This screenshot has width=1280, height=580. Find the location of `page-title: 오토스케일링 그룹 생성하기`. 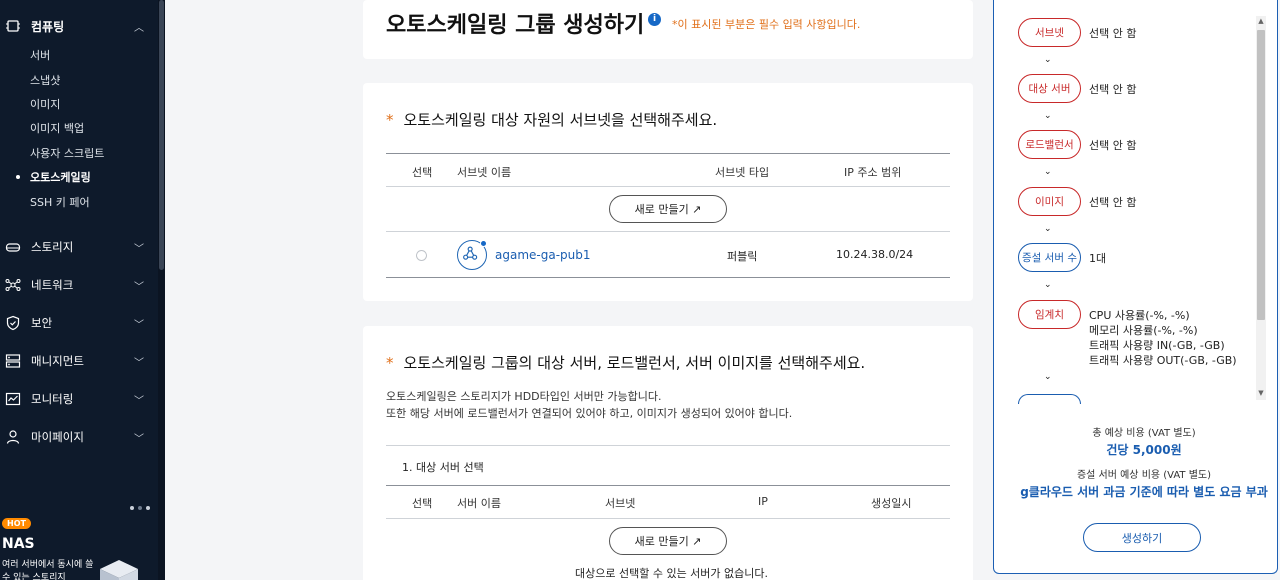

page-title: 오토스케일링 그룹 생성하기 is located at coordinates (515, 25).